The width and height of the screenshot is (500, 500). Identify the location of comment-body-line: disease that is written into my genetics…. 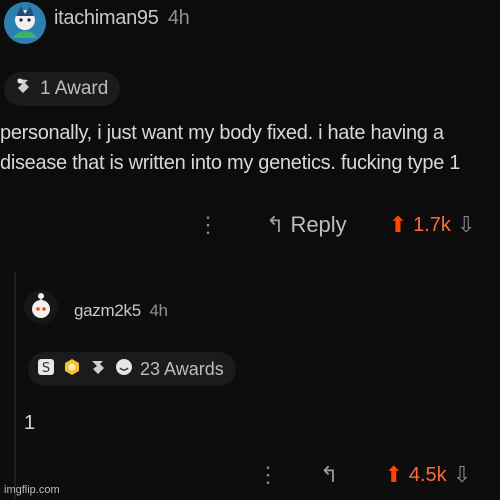
(230, 163).